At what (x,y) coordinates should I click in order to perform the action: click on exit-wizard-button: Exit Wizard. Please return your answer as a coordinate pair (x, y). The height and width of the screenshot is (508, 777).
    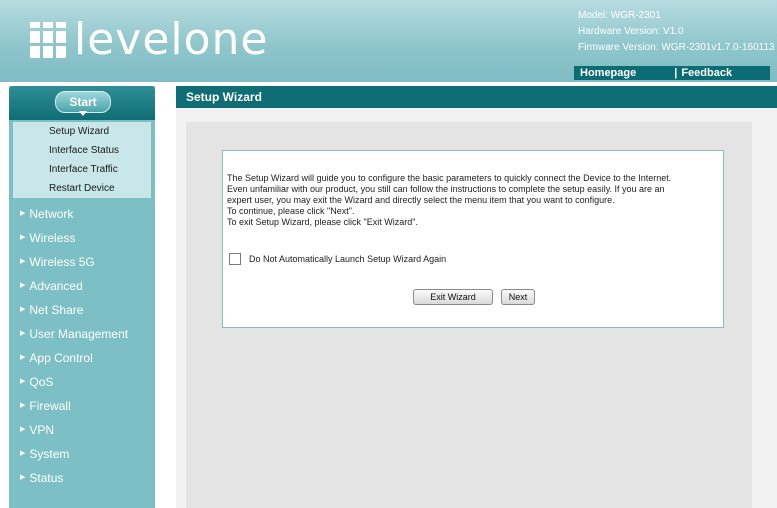
    Looking at the image, I should click on (453, 297).